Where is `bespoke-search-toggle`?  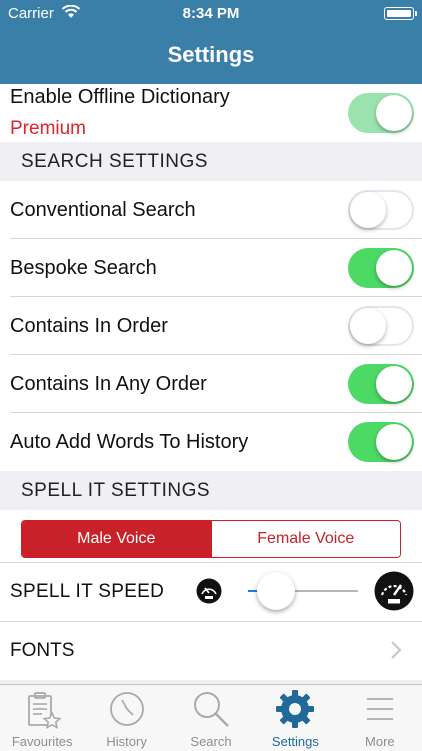
bespoke-search-toggle is located at coordinates (381, 268).